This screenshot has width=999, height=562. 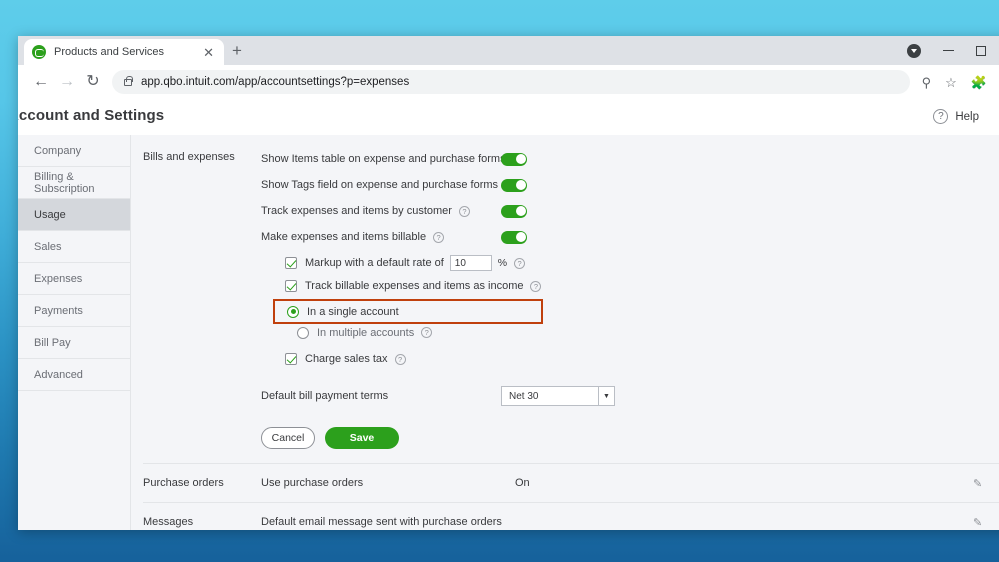 What do you see at coordinates (74, 311) in the screenshot?
I see `sidebar-item-payments: Payments` at bounding box center [74, 311].